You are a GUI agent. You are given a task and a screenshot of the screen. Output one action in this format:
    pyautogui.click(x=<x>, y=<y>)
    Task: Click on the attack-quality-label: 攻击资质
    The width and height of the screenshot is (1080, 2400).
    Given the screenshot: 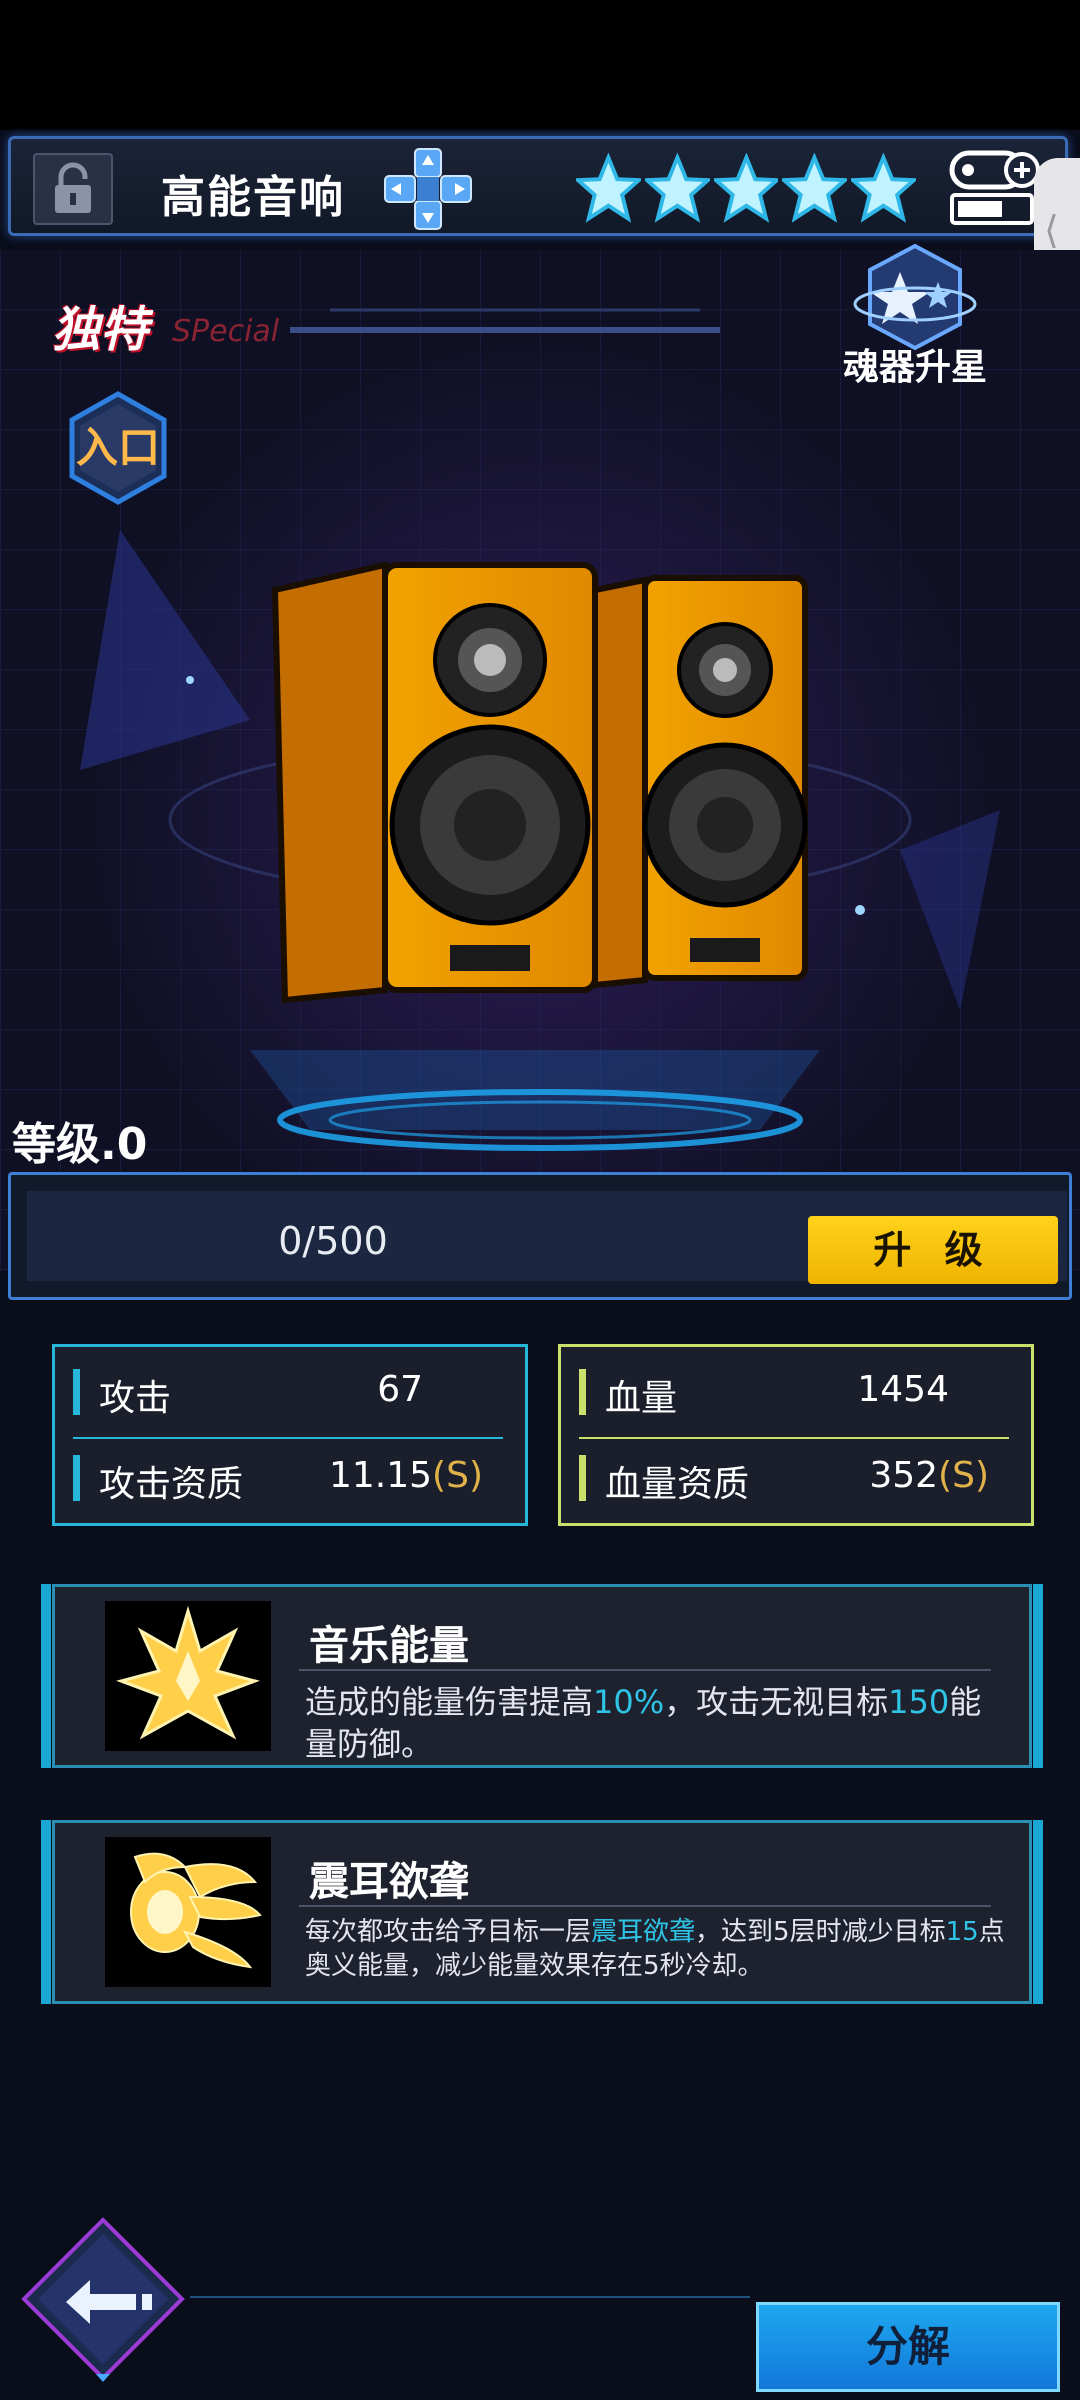 What is the action you would take?
    pyautogui.click(x=171, y=1484)
    